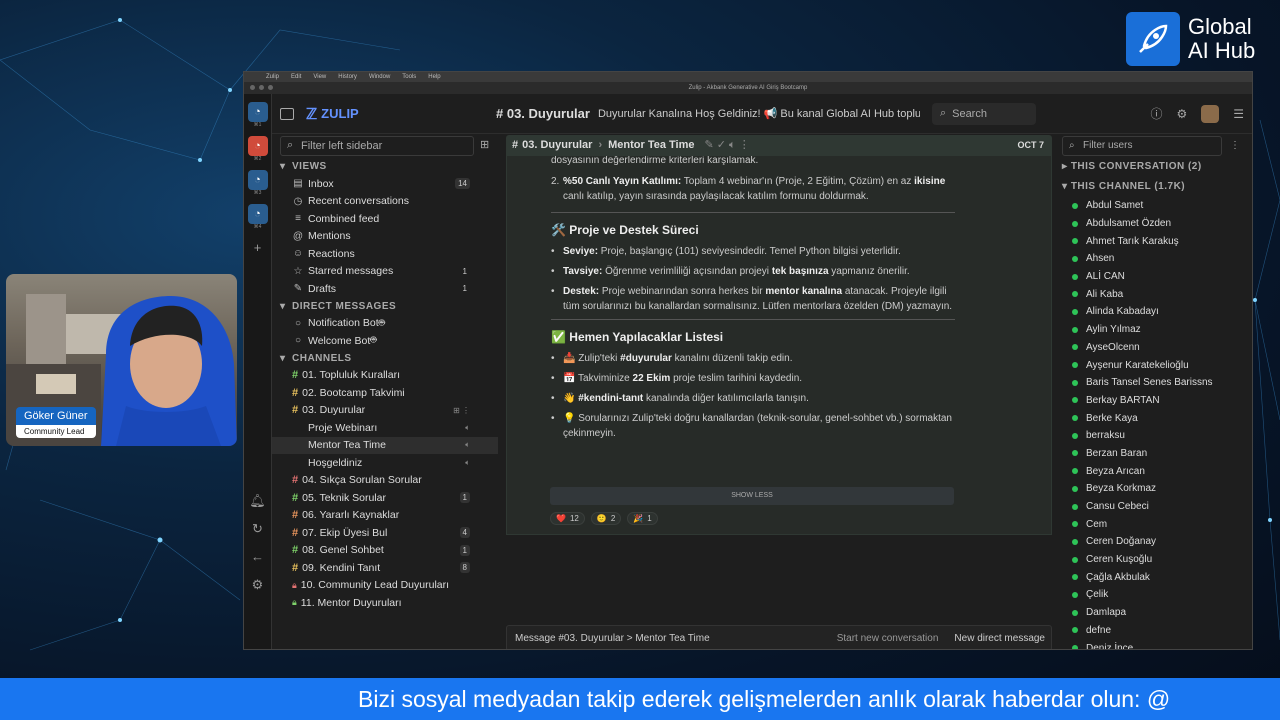  What do you see at coordinates (258, 248) in the screenshot?
I see `add-organization-icon: +` at bounding box center [258, 248].